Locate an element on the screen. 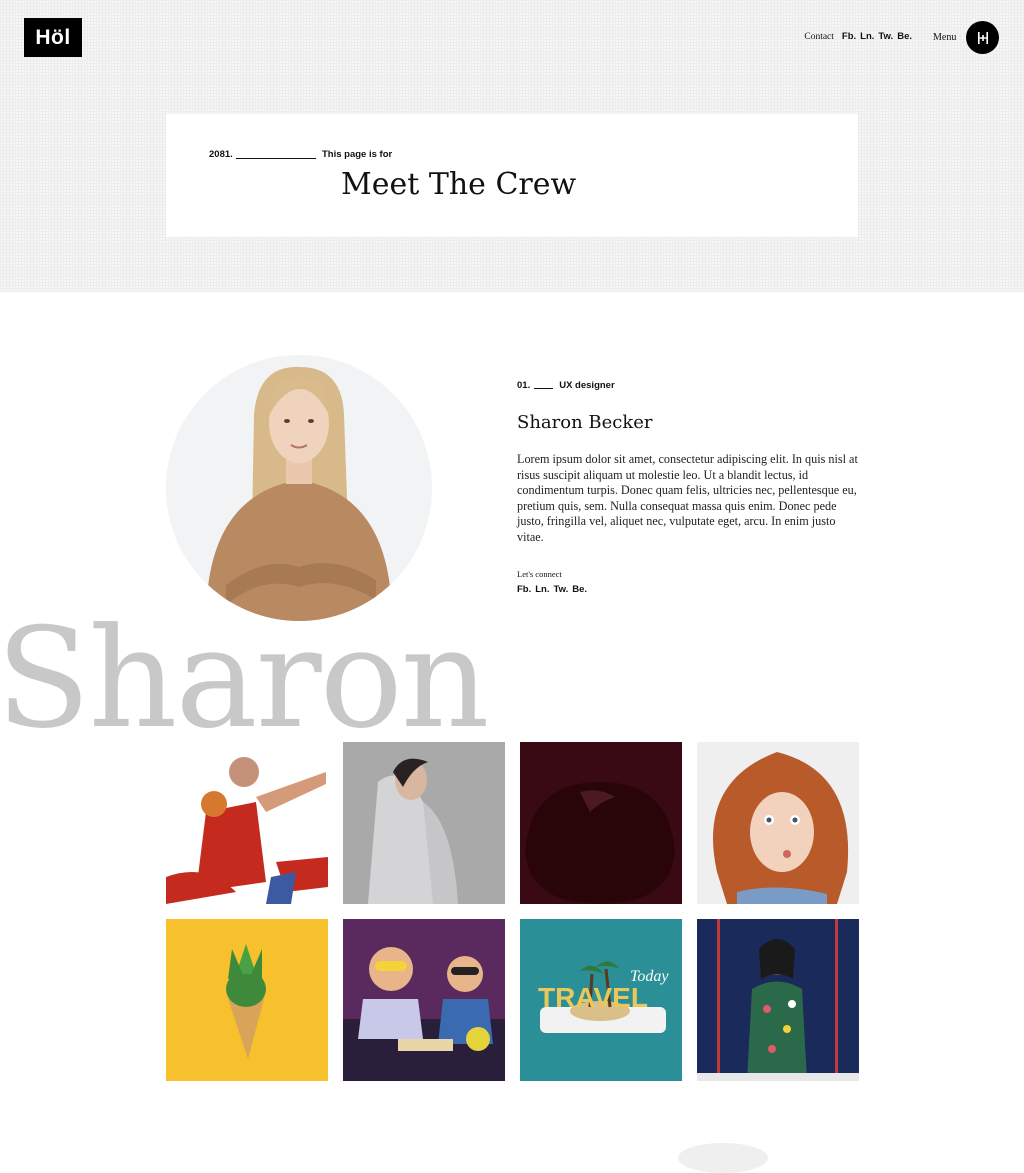 Image resolution: width=1024 pixels, height=1173 pixels. gallery-tile-fruit is located at coordinates (601, 823).